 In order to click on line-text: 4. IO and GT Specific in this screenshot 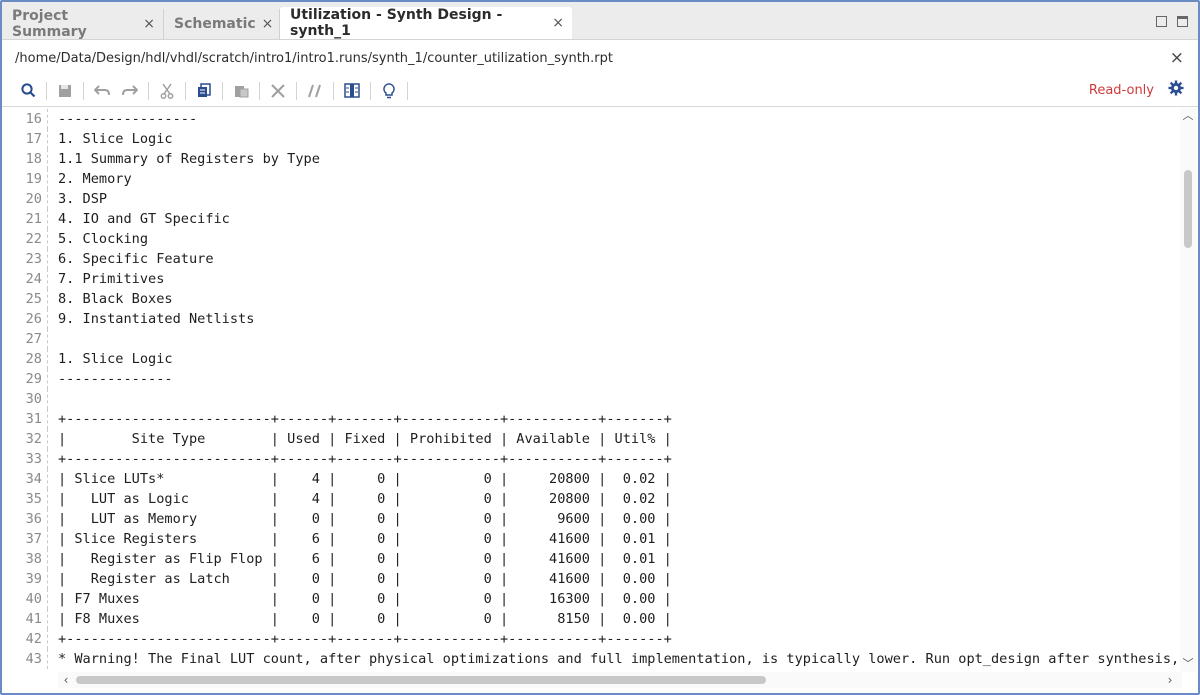, I will do `click(144, 219)`.